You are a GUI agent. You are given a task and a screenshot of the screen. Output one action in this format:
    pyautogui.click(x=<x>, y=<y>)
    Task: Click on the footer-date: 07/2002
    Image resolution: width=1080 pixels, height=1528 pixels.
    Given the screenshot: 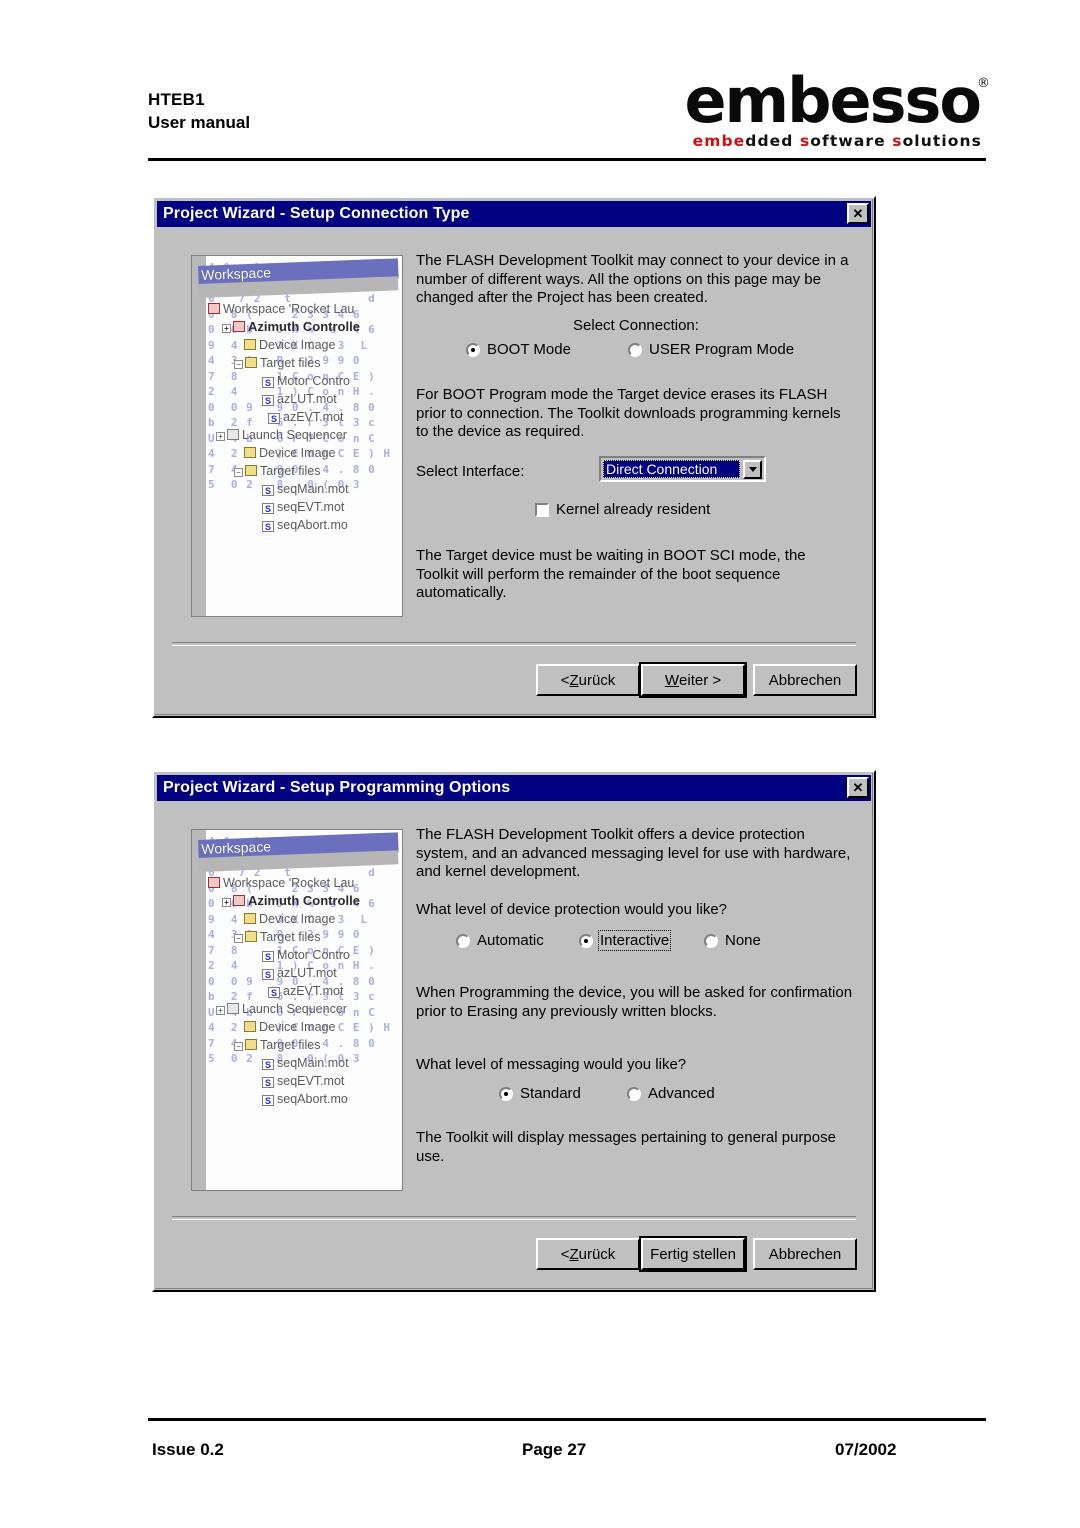 What is the action you would take?
    pyautogui.click(x=866, y=1449)
    